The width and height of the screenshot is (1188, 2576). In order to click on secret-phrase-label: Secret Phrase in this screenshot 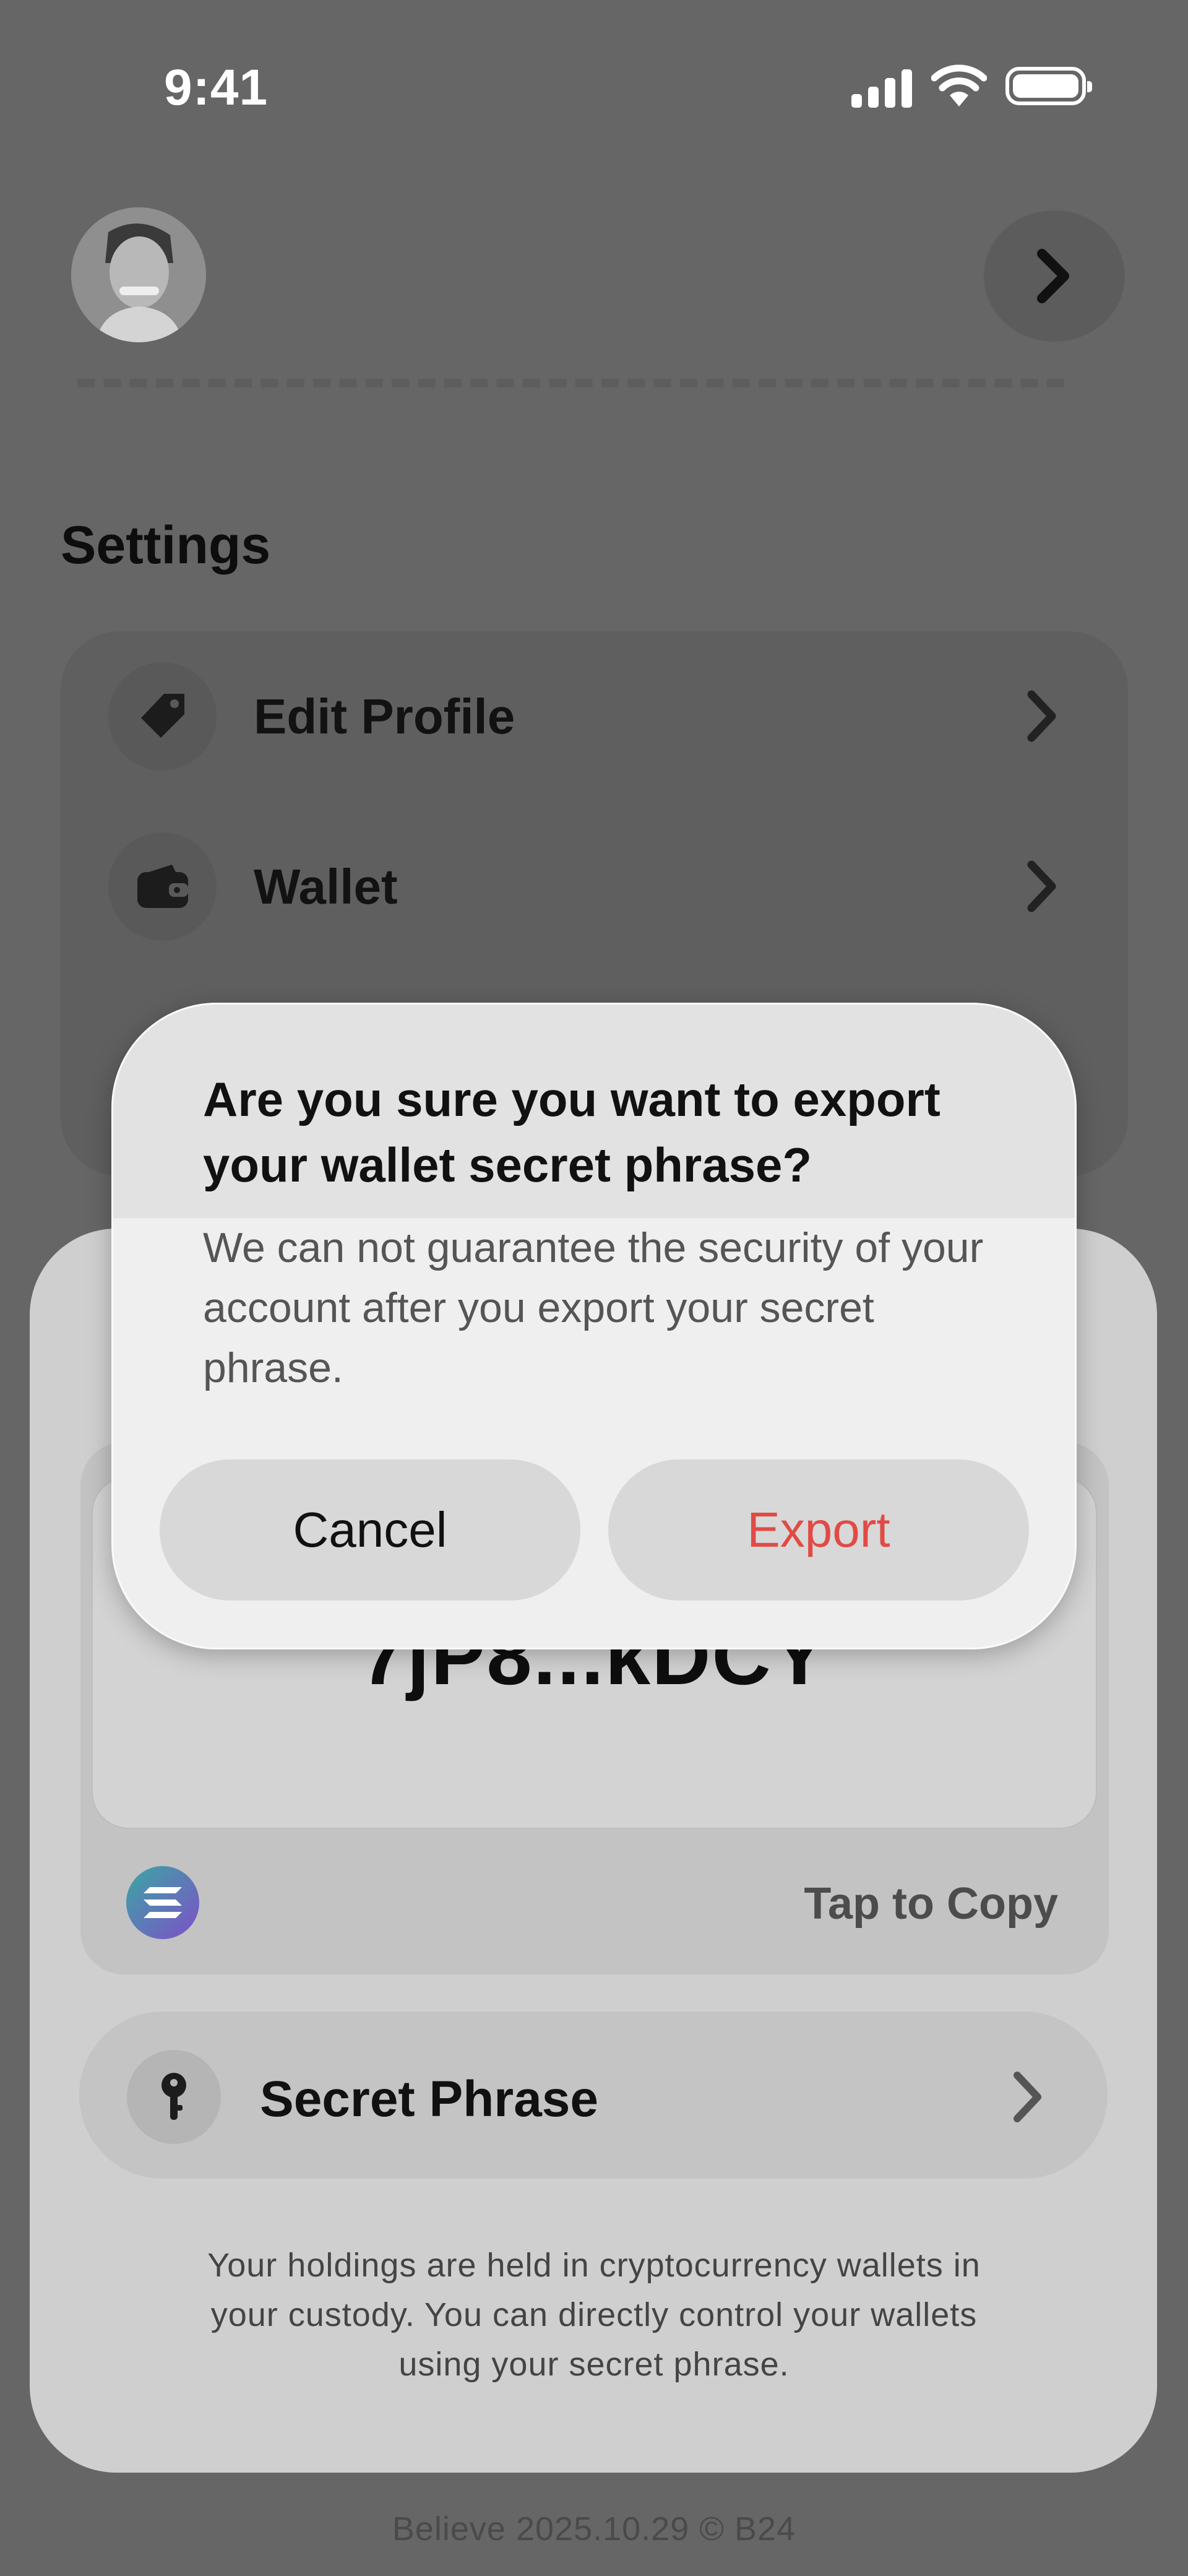, I will do `click(429, 2099)`.